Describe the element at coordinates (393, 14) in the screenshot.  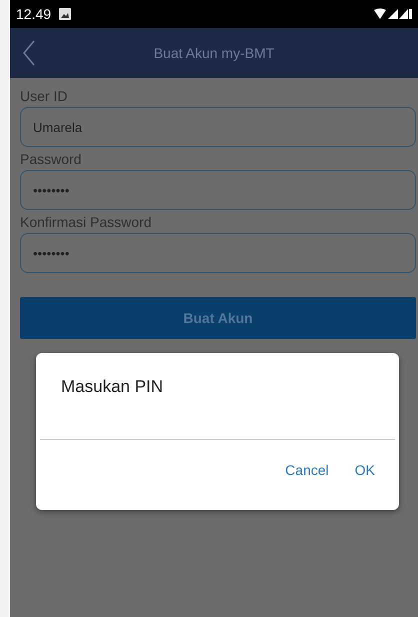
I see `status-icons` at that location.